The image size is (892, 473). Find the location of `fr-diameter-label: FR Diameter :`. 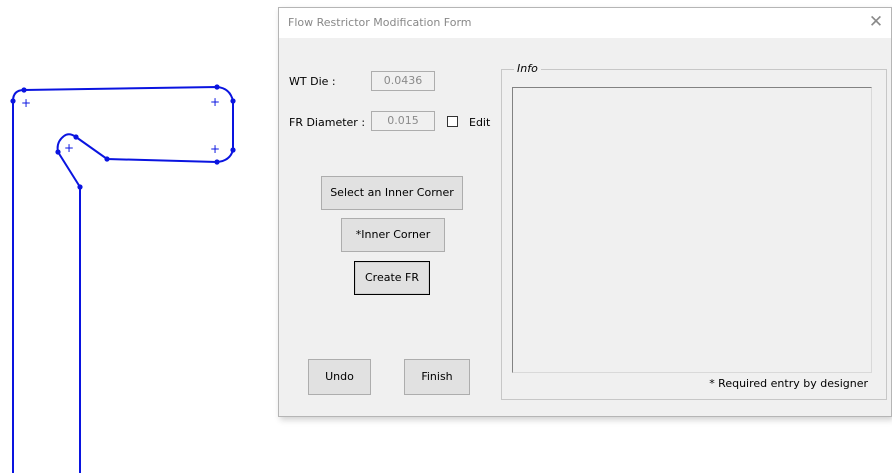

fr-diameter-label: FR Diameter : is located at coordinates (327, 122).